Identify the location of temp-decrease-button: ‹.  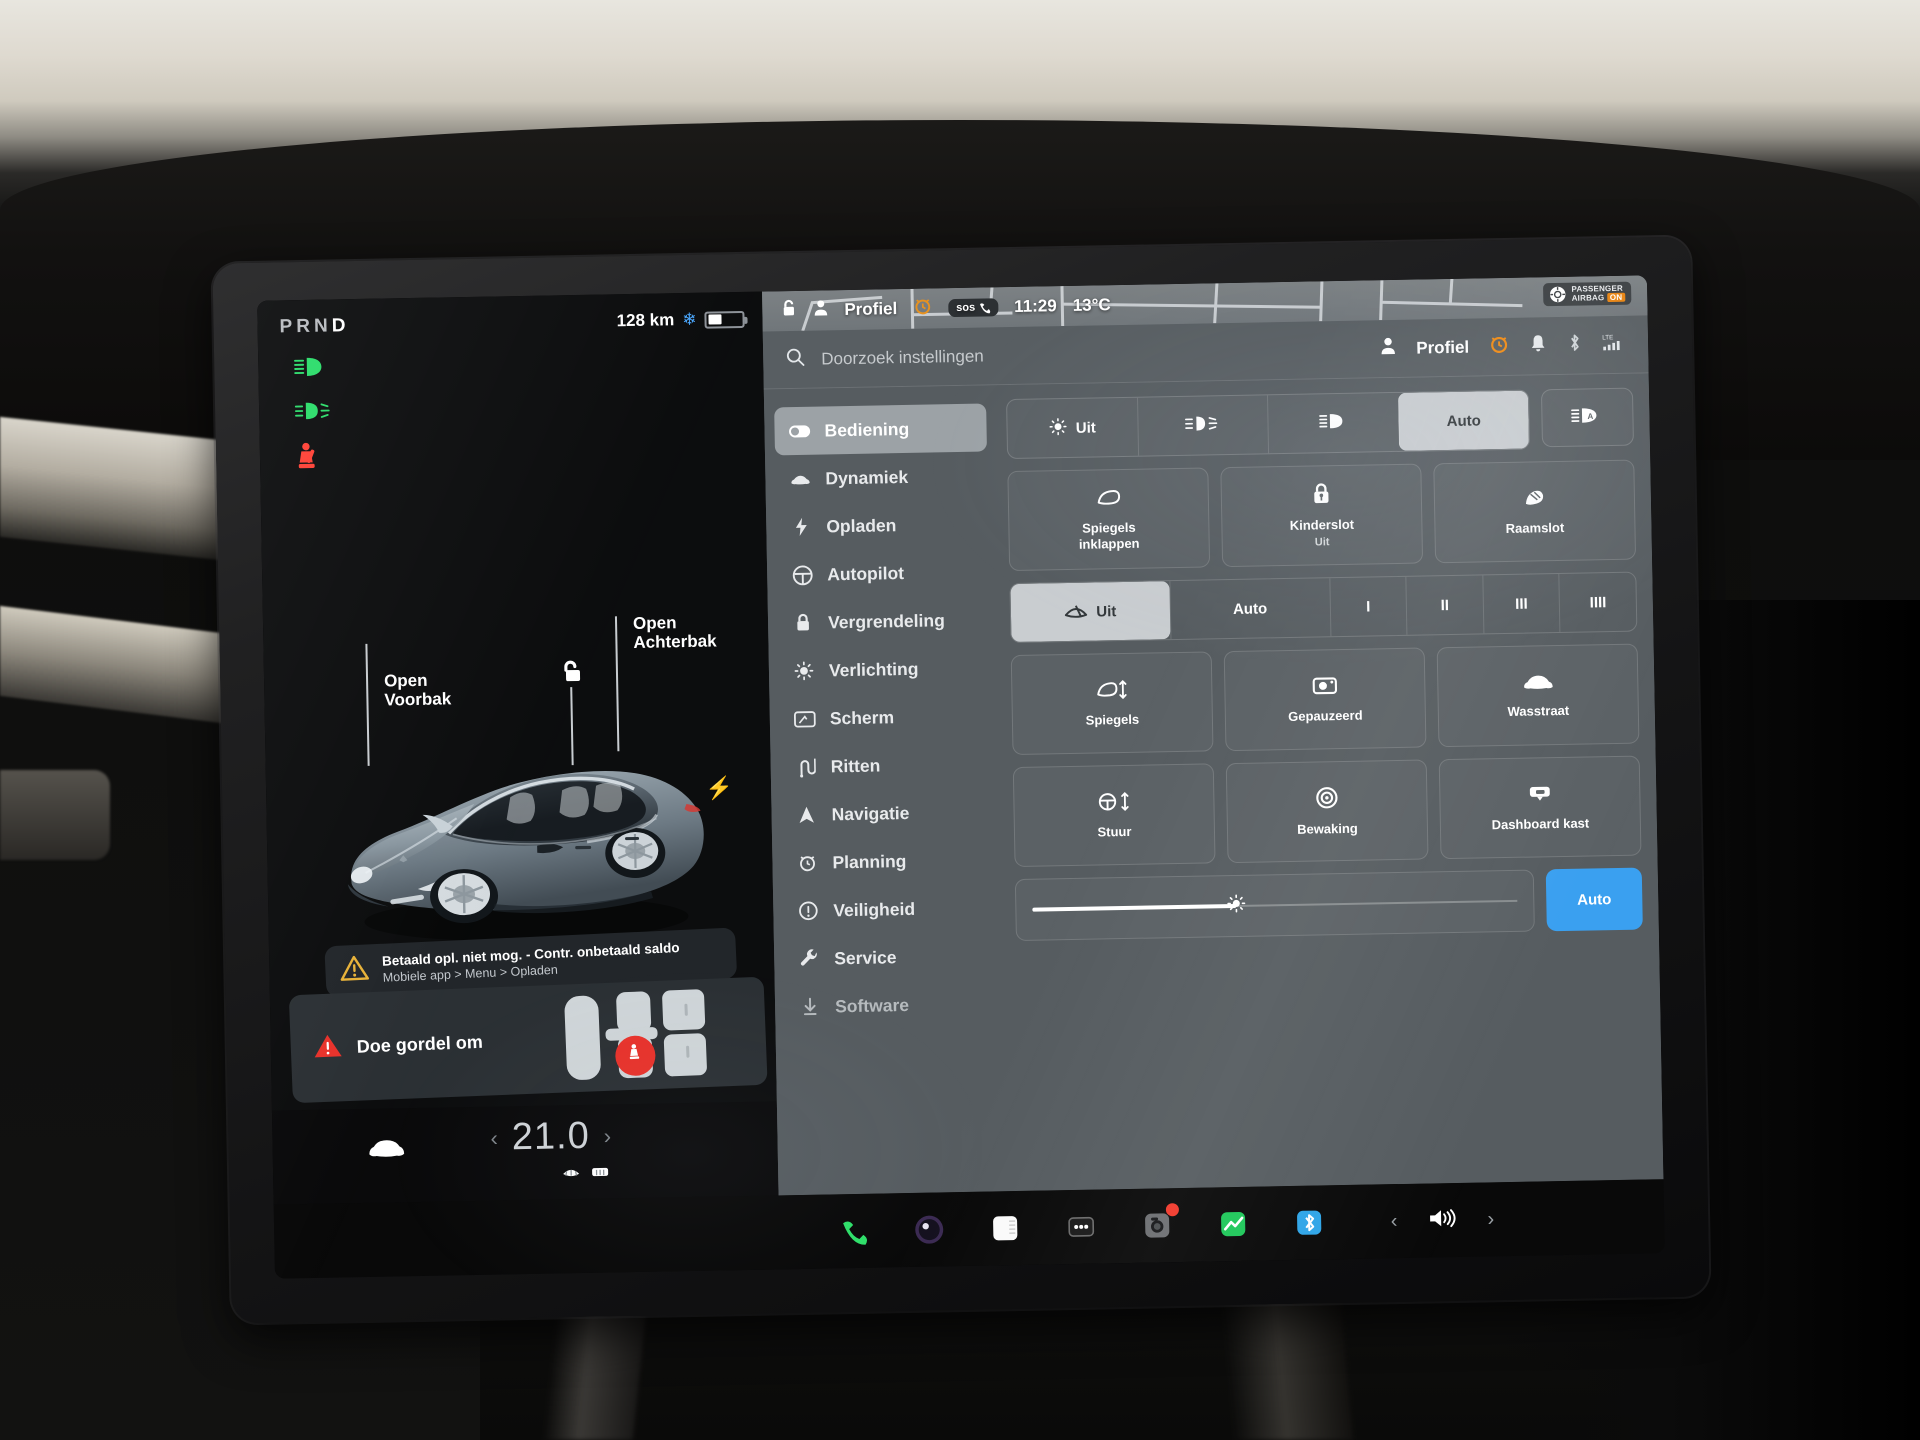
(494, 1138).